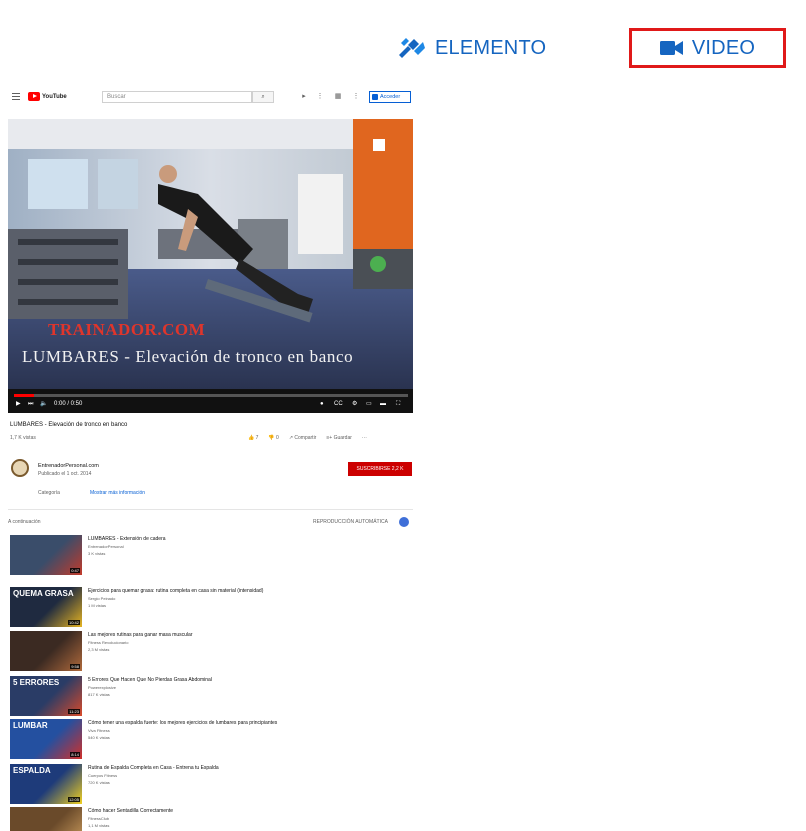  Describe the element at coordinates (188, 356) in the screenshot. I see `video-caption-overlay: LUMBARES - Elevación de tronco en banco` at that location.